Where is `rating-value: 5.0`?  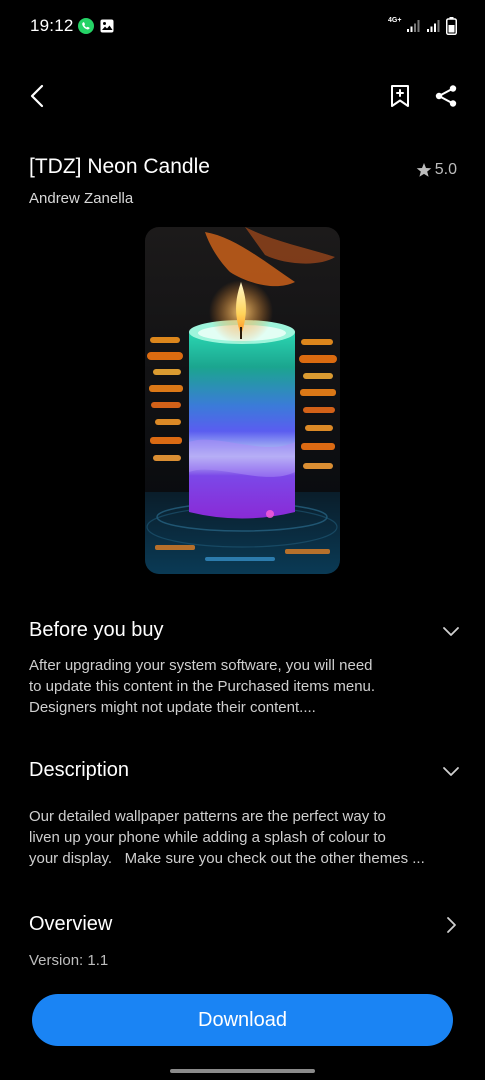
rating-value: 5.0 is located at coordinates (445, 169).